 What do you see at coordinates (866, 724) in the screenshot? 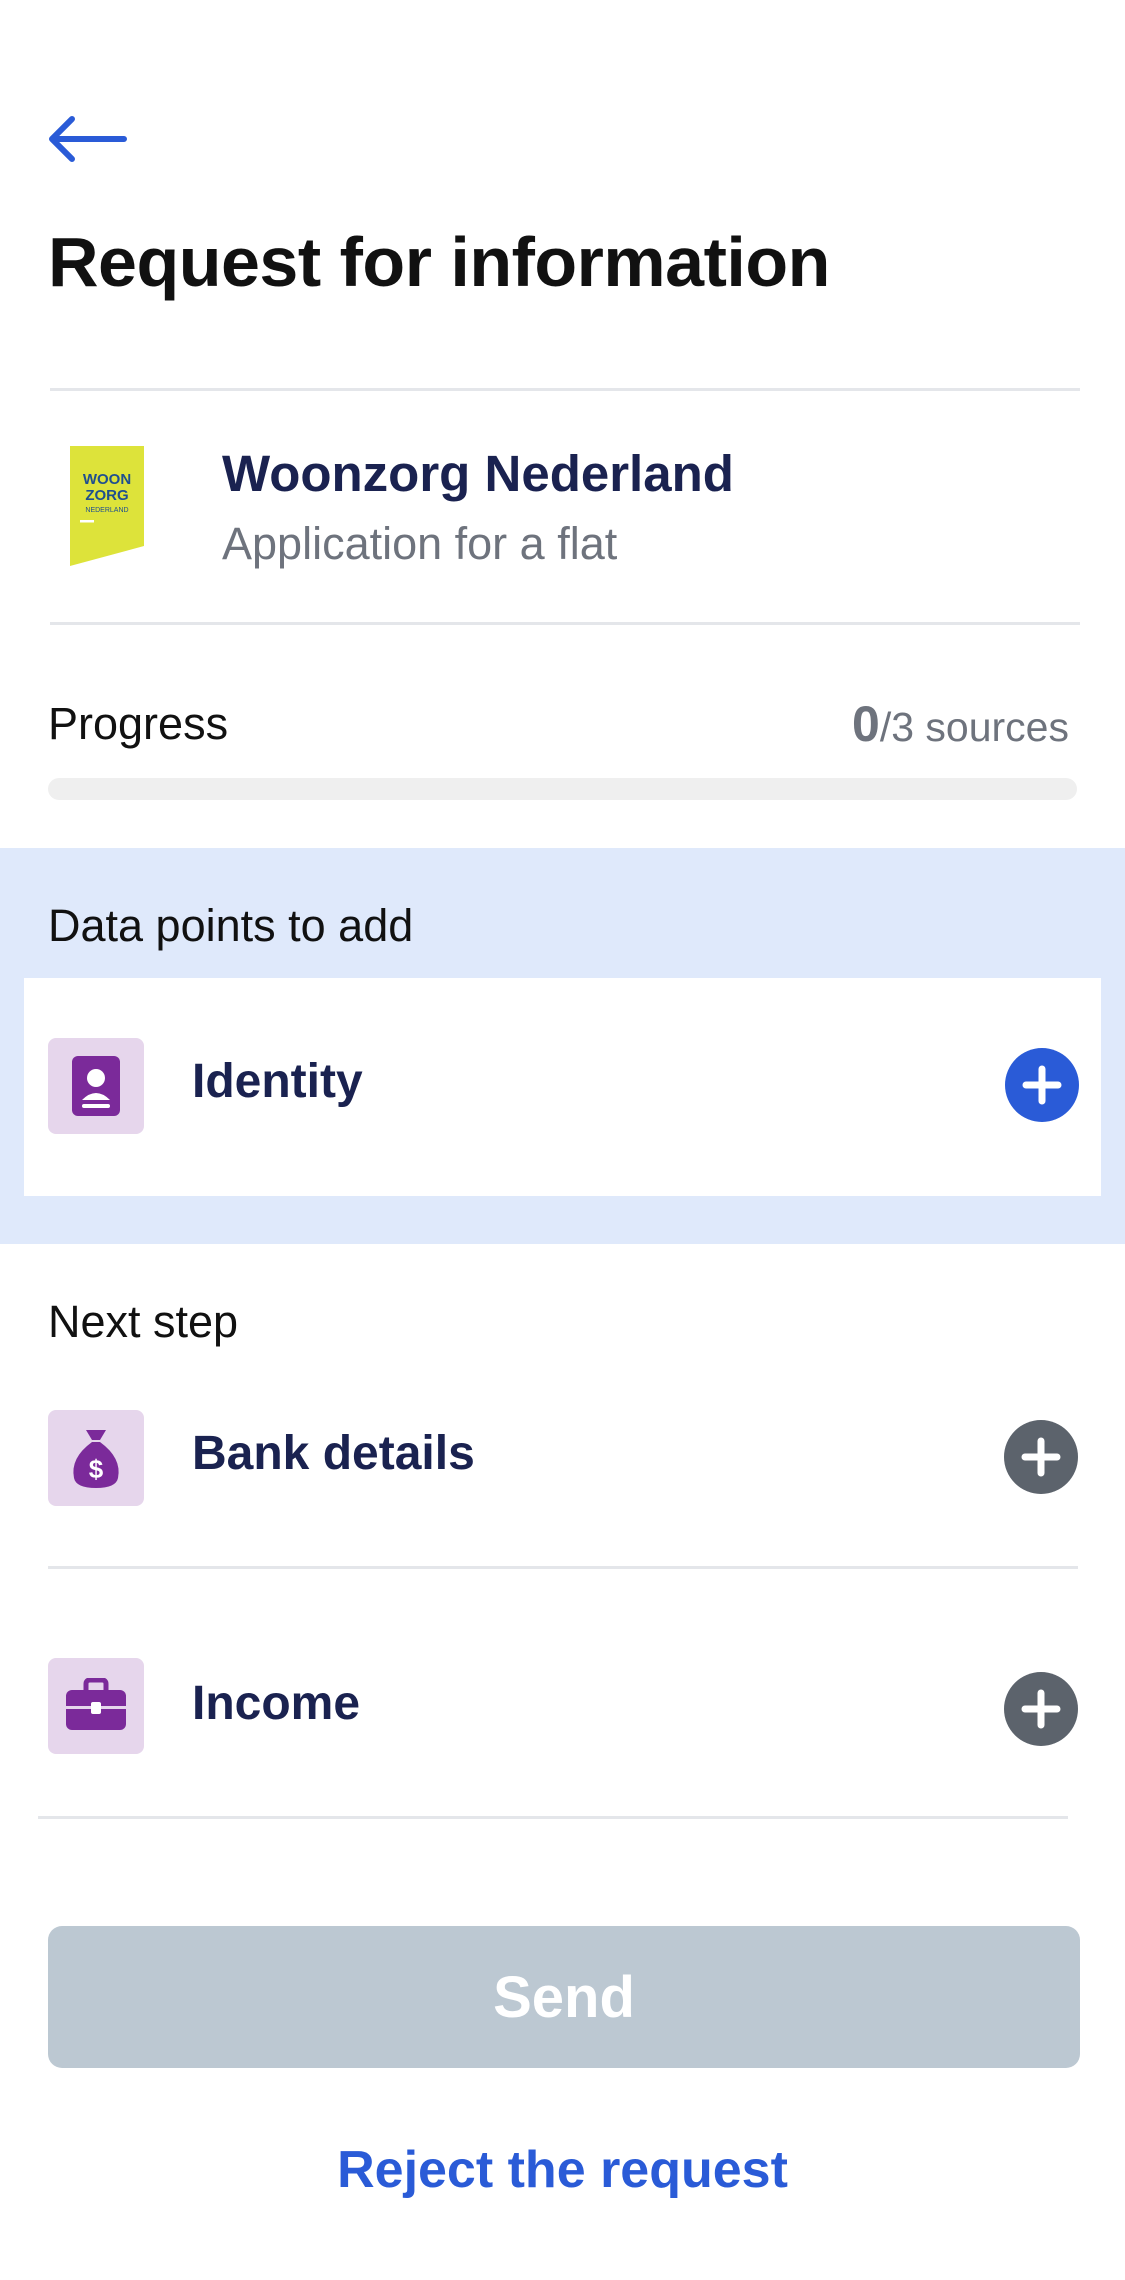
I see `progress-completed: 0` at bounding box center [866, 724].